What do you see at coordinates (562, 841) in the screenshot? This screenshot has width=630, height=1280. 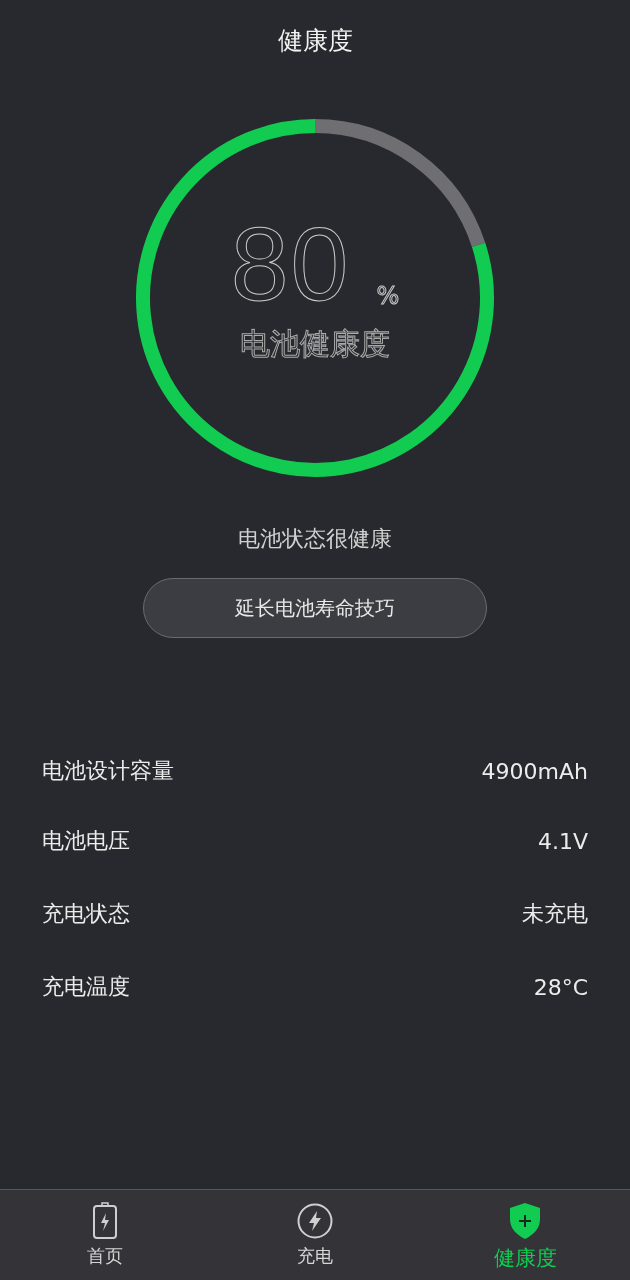 I see `detail-value: 4.1V` at bounding box center [562, 841].